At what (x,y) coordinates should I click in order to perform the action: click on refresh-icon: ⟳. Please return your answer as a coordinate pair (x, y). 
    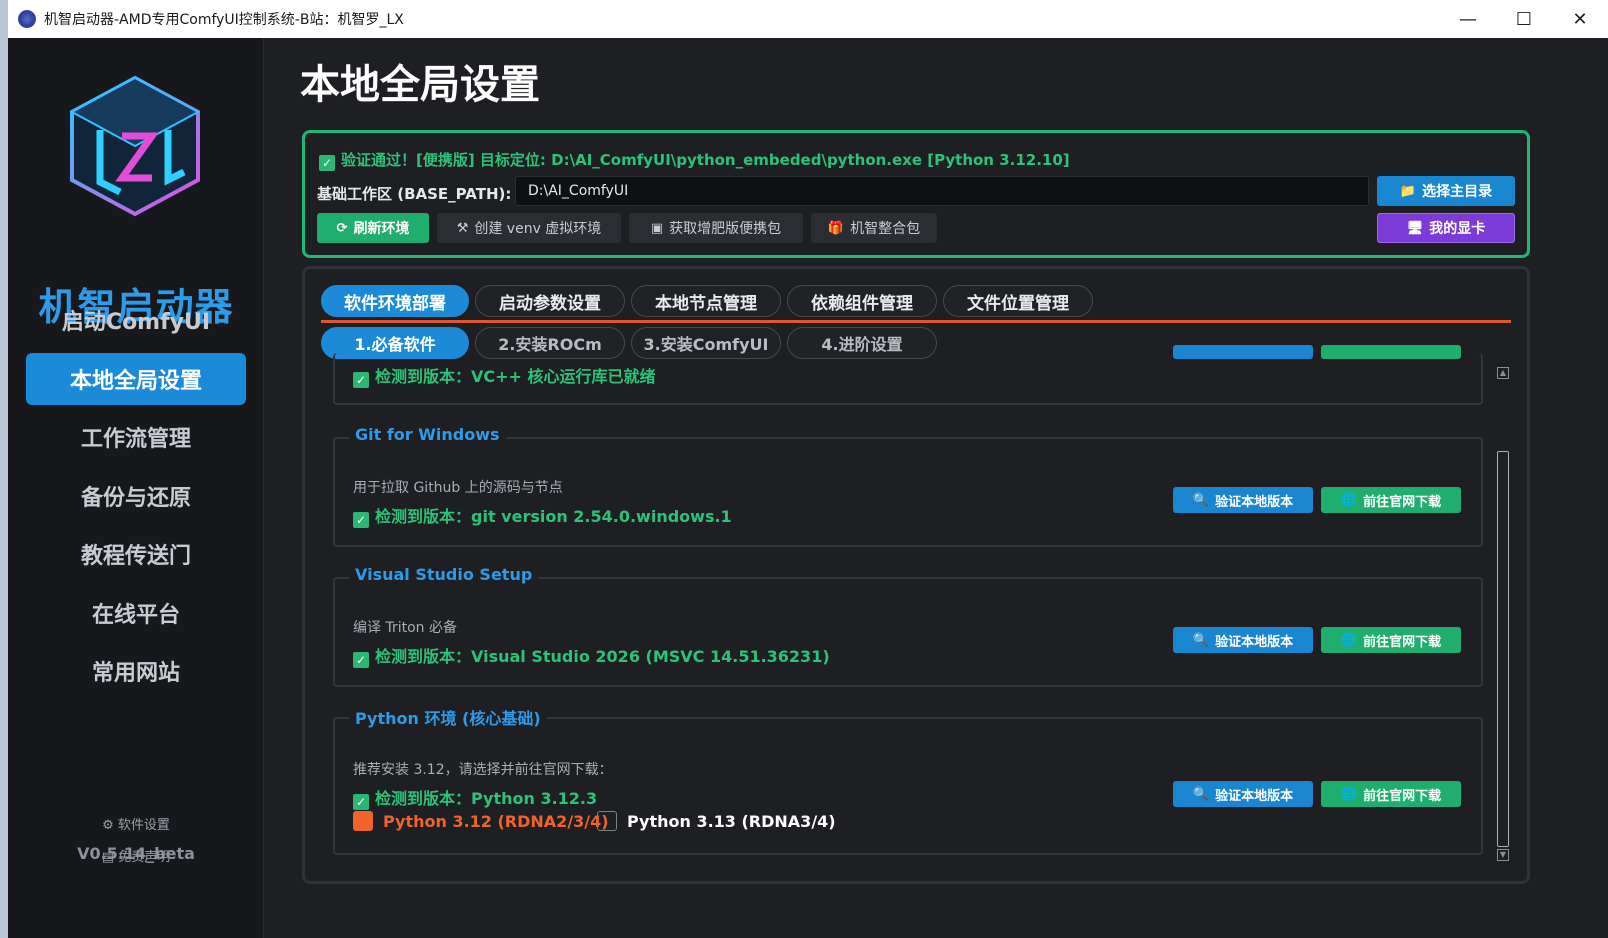
    Looking at the image, I should click on (342, 228).